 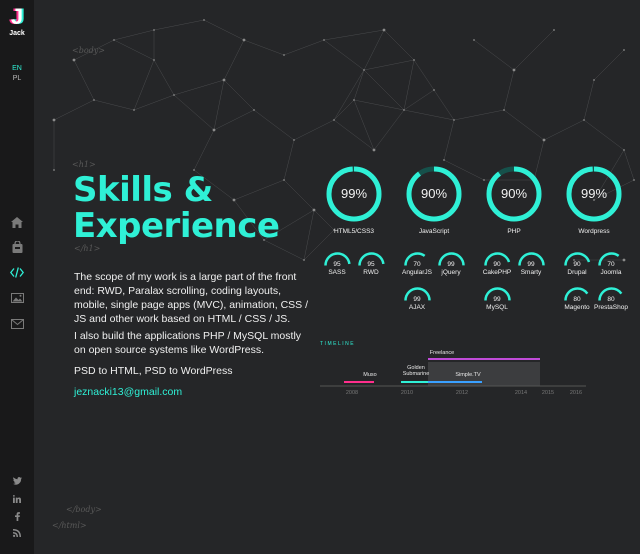 I want to click on timeline-year: 2014, so click(x=521, y=393).